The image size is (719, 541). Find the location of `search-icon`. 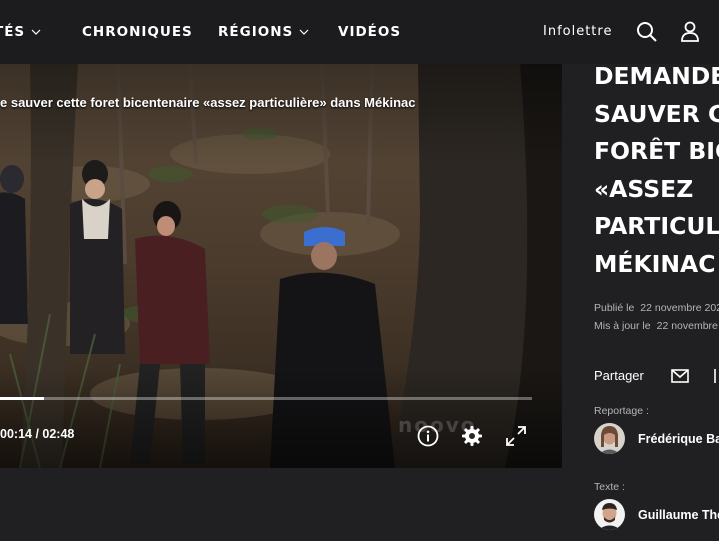

search-icon is located at coordinates (647, 32).